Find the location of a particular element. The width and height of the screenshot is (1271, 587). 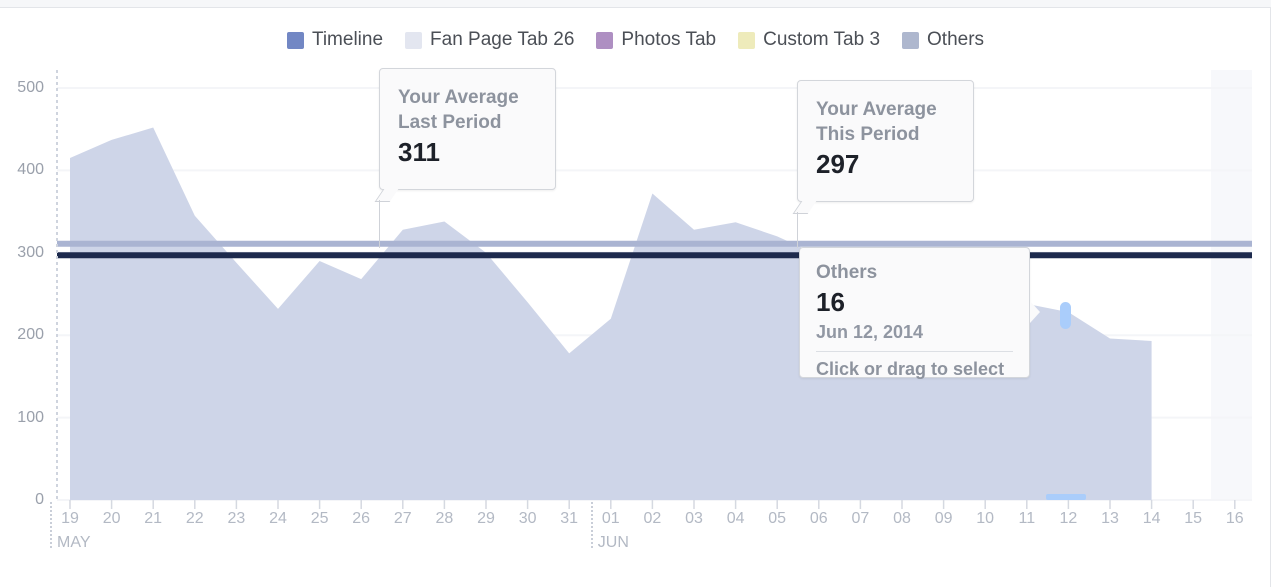

legend-item-timeline: Timeline is located at coordinates (335, 39).